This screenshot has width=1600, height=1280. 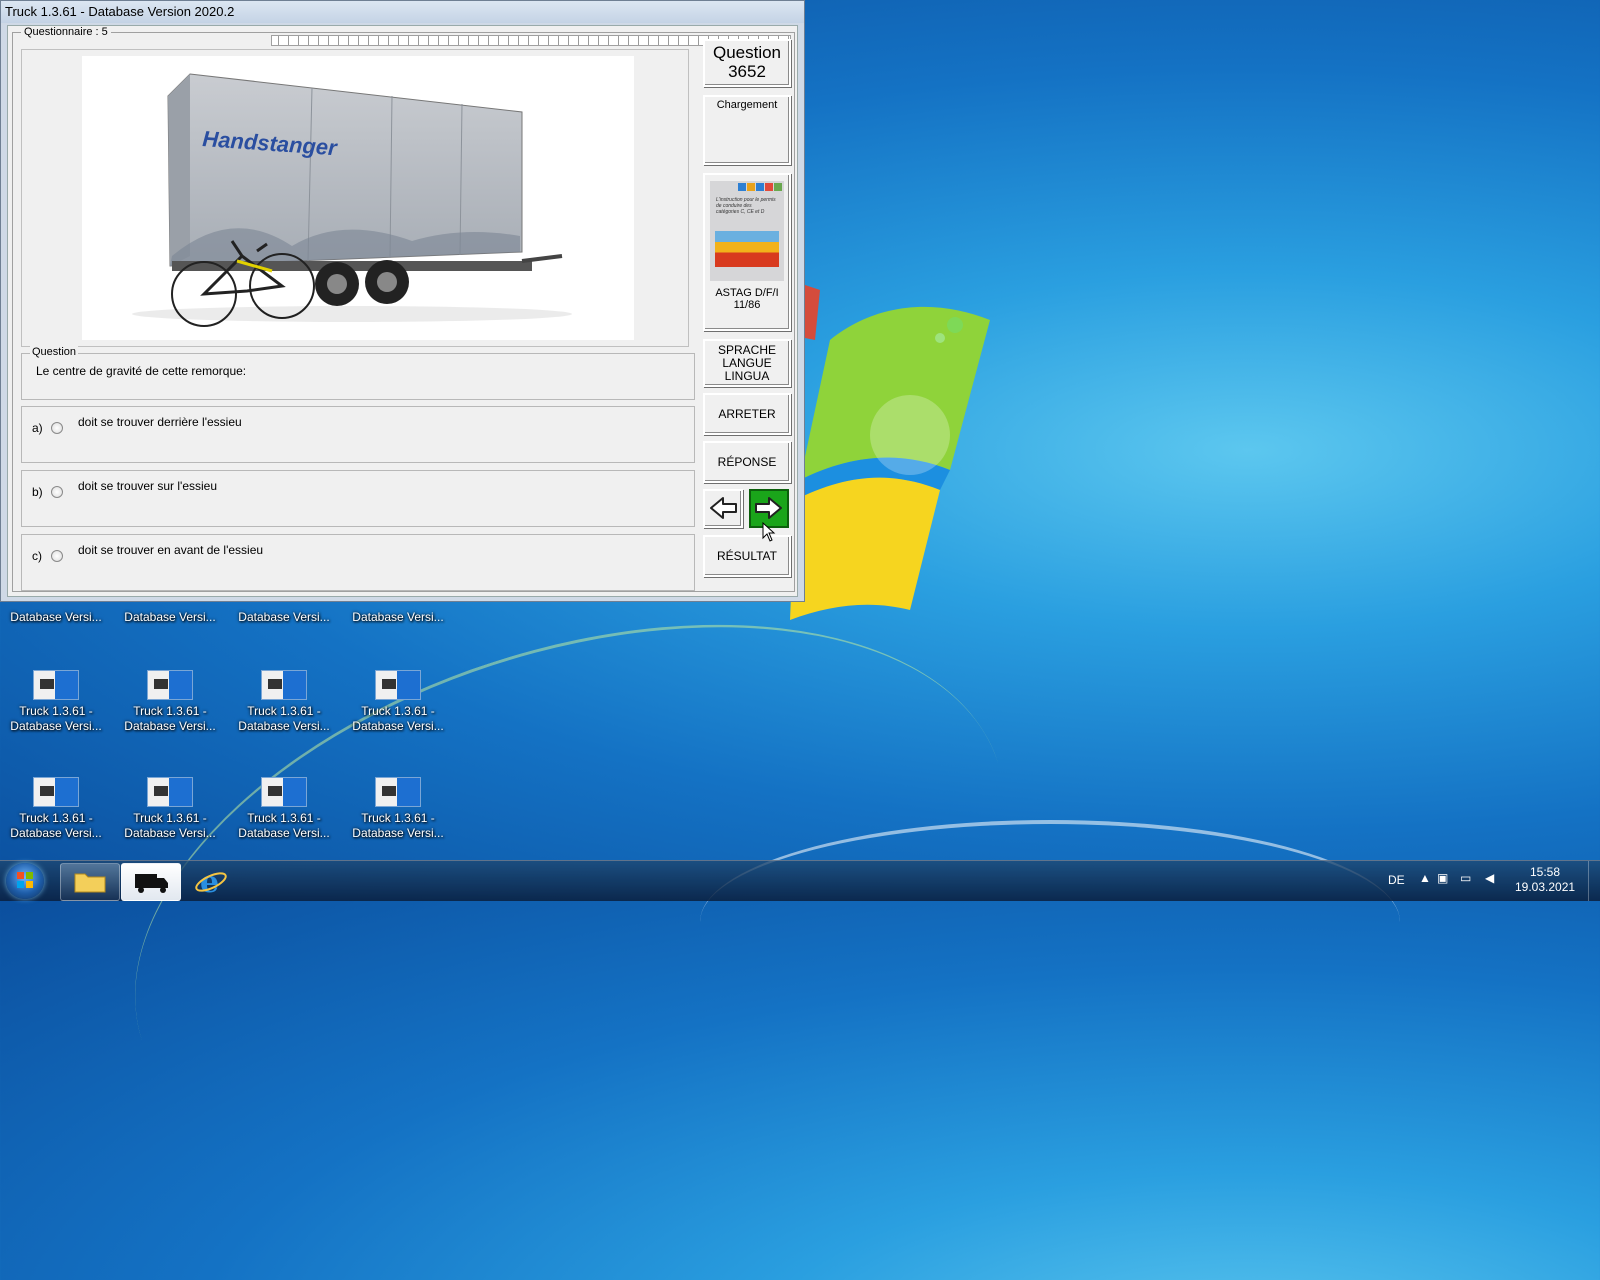 I want to click on previous-button, so click(x=723, y=508).